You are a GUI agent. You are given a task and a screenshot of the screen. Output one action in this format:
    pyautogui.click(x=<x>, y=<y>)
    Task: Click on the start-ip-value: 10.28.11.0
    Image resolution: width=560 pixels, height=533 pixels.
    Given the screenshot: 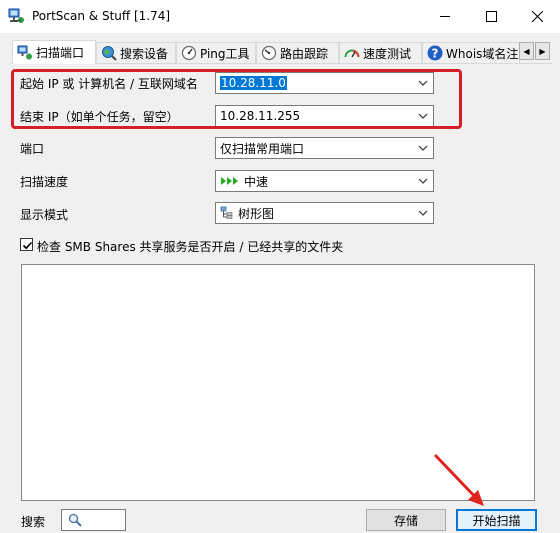 What is the action you would take?
    pyautogui.click(x=253, y=83)
    